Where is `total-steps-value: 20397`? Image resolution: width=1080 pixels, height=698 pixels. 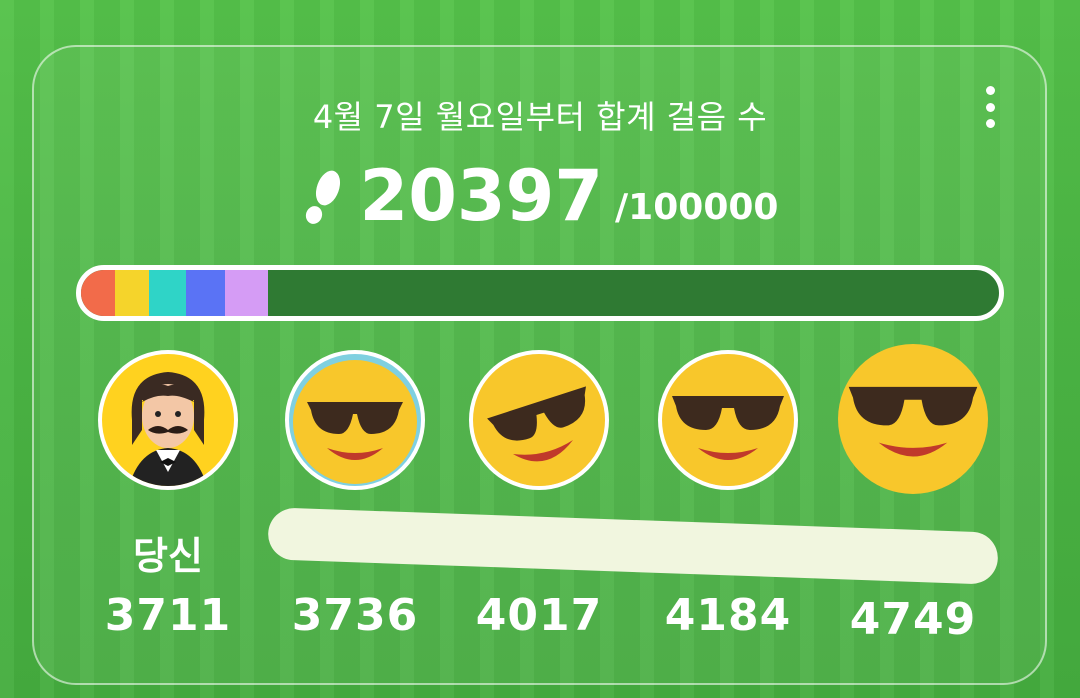
total-steps-value: 20397 is located at coordinates (481, 196).